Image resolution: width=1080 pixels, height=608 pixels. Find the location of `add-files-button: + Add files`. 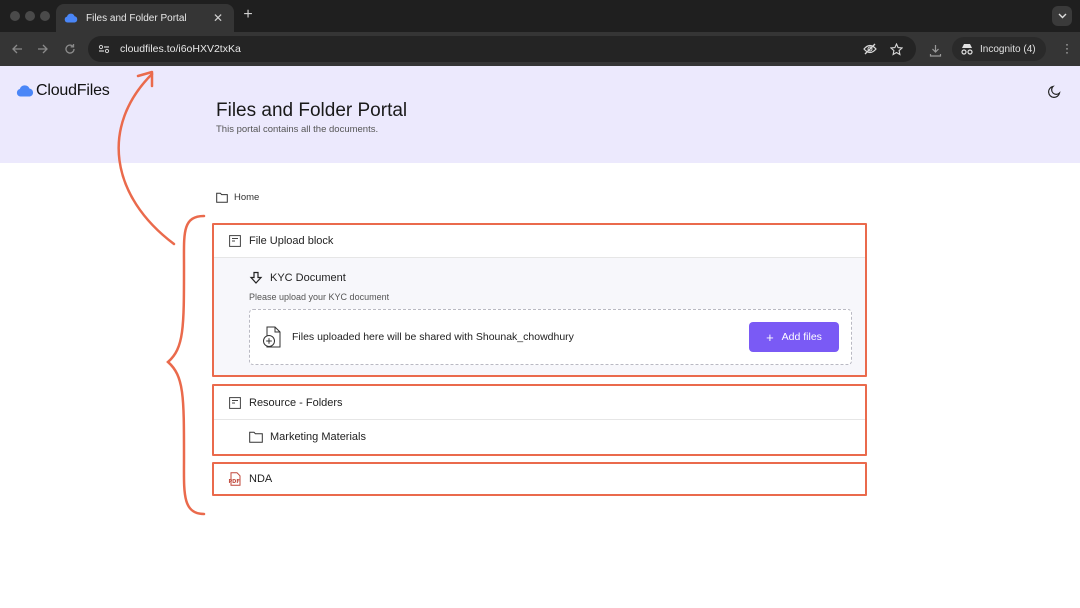

add-files-button: + Add files is located at coordinates (794, 337).